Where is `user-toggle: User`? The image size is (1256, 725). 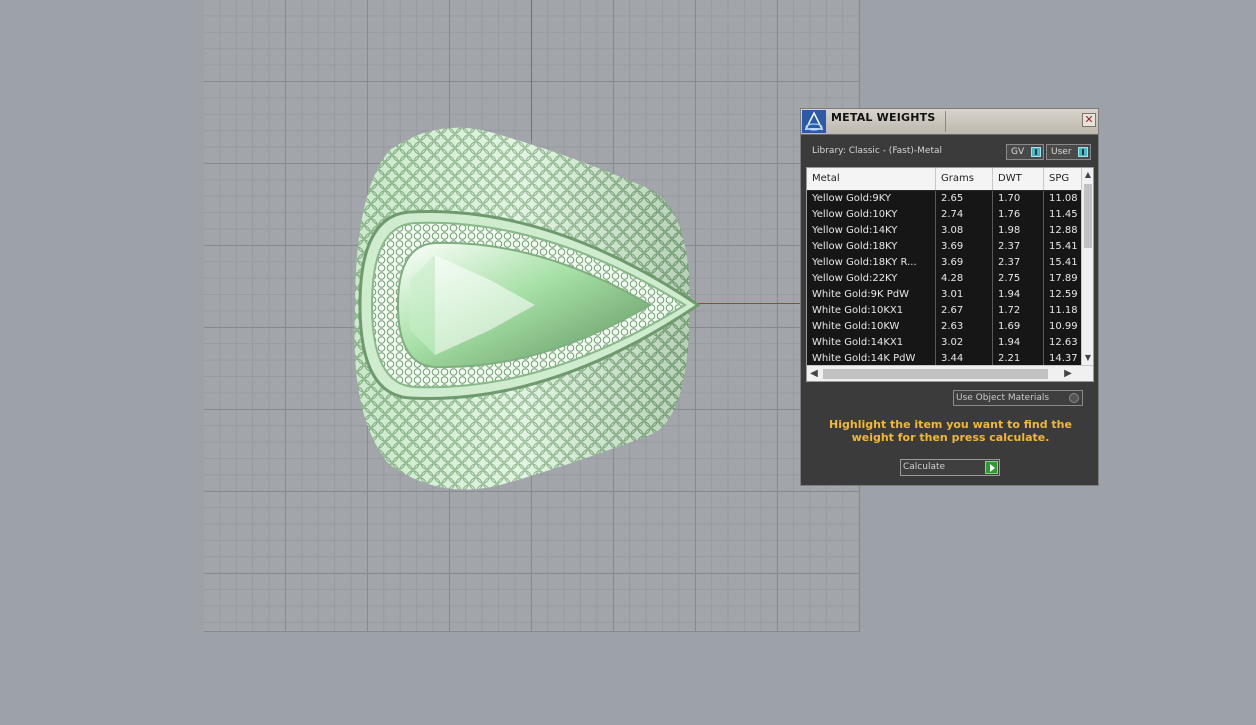 user-toggle: User is located at coordinates (1068, 152).